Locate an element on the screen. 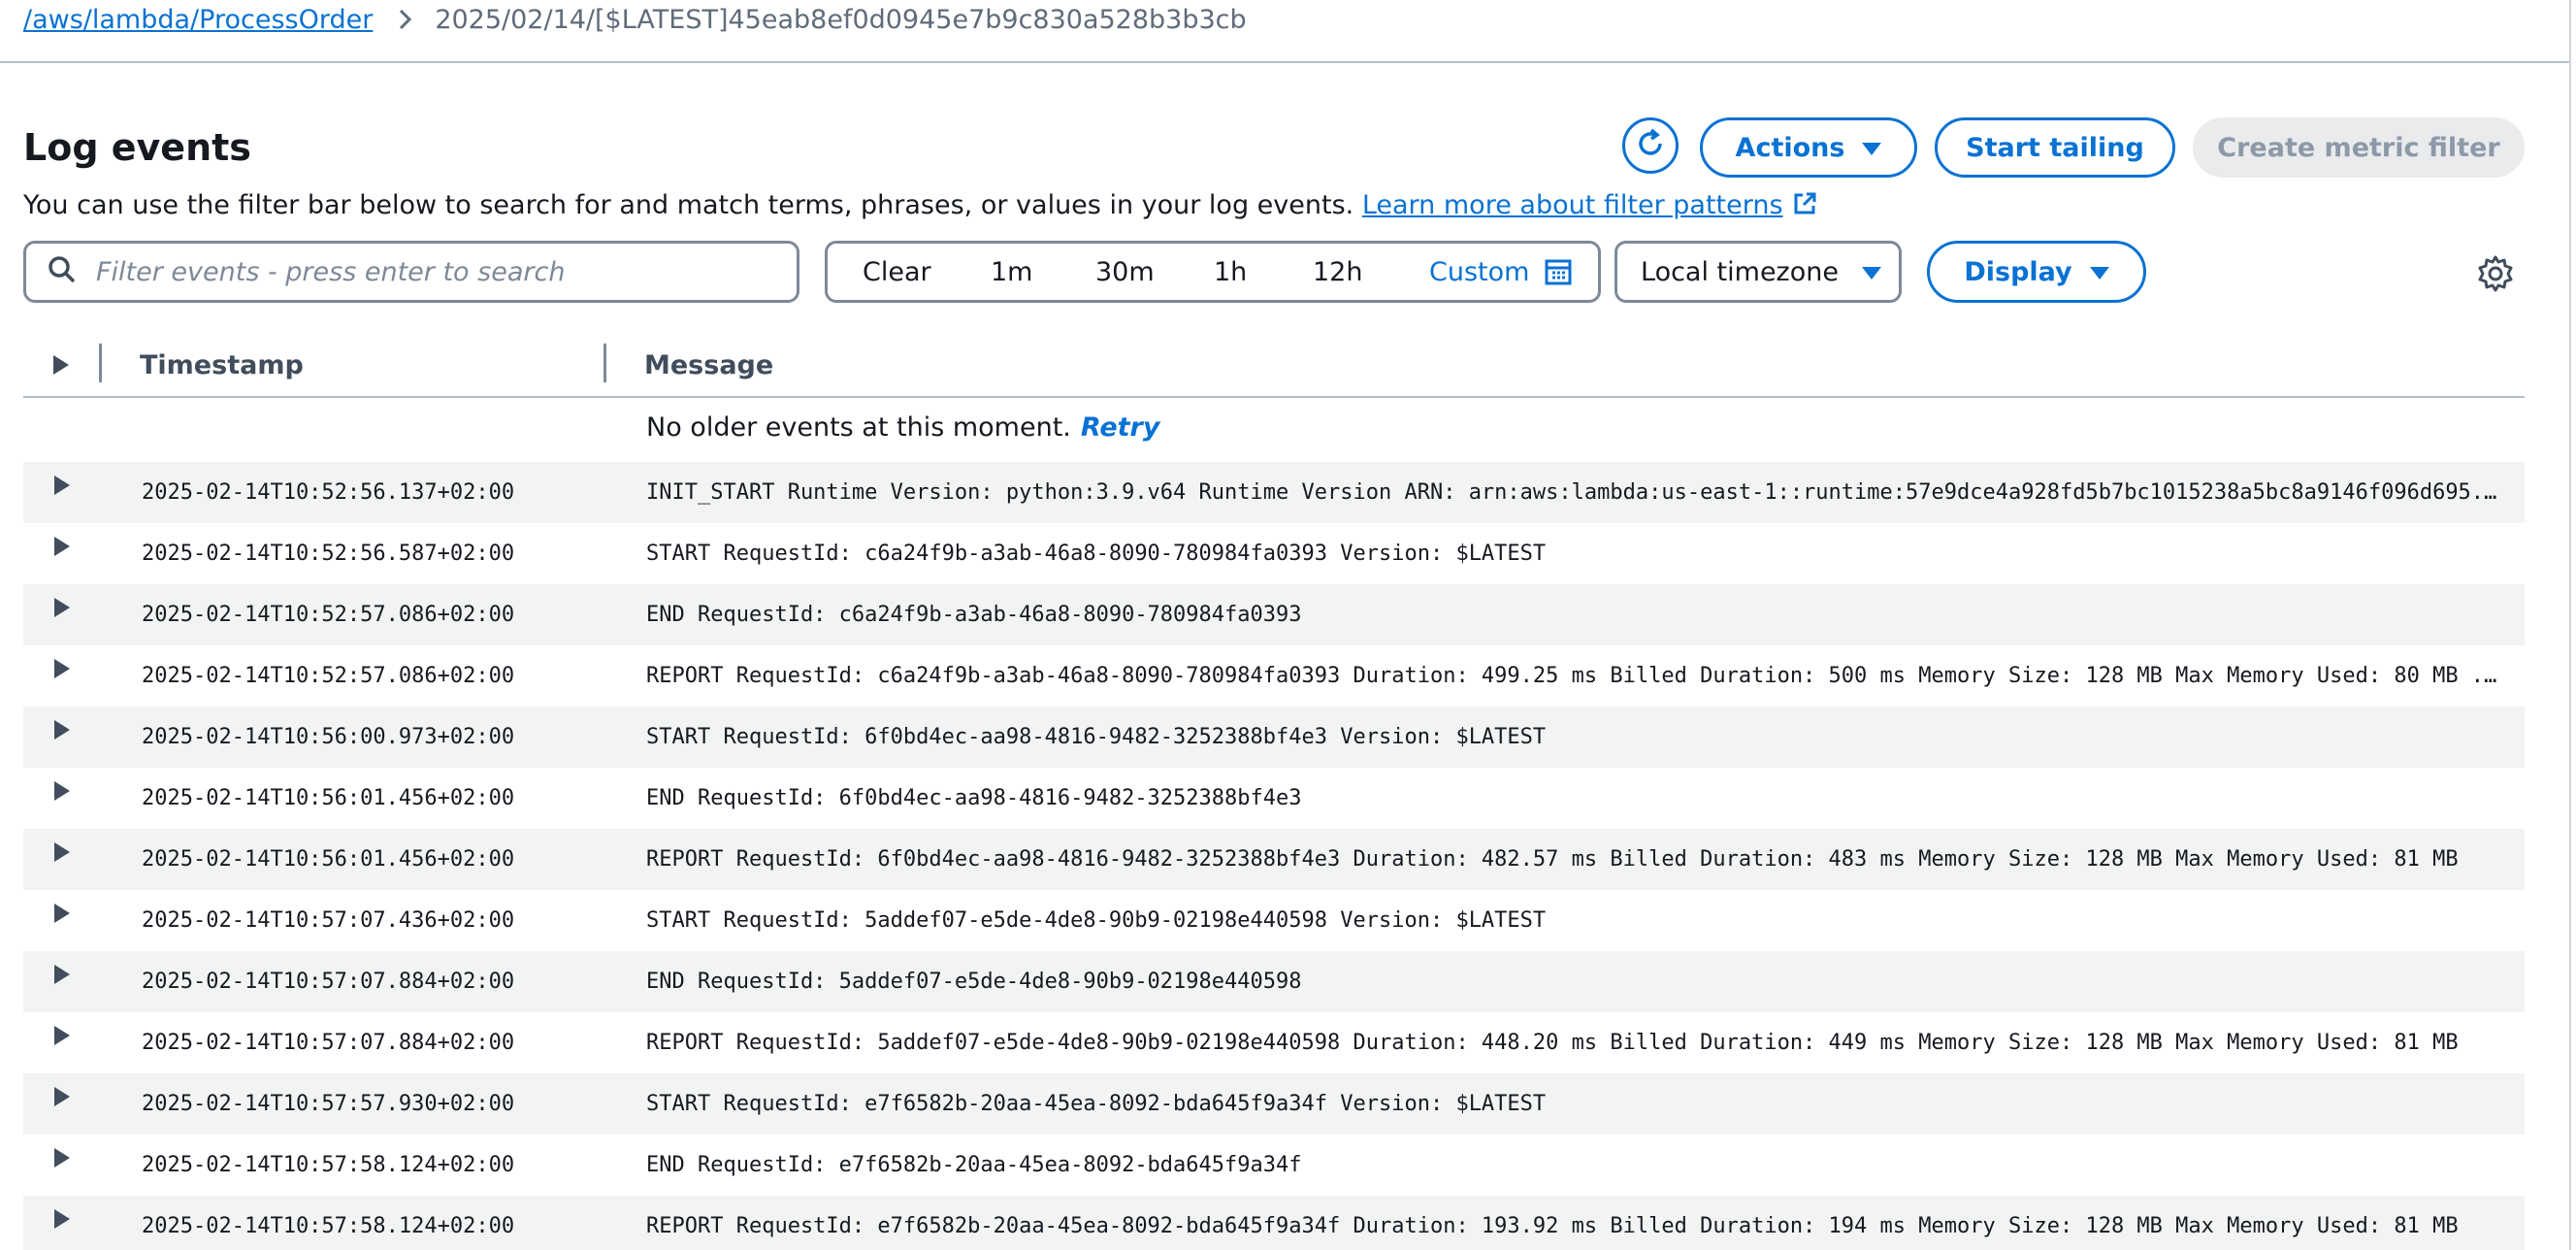 The height and width of the screenshot is (1250, 2576). log-event-timestamp: 2025-02-14T10:57:07.436+02:00 is located at coordinates (329, 920).